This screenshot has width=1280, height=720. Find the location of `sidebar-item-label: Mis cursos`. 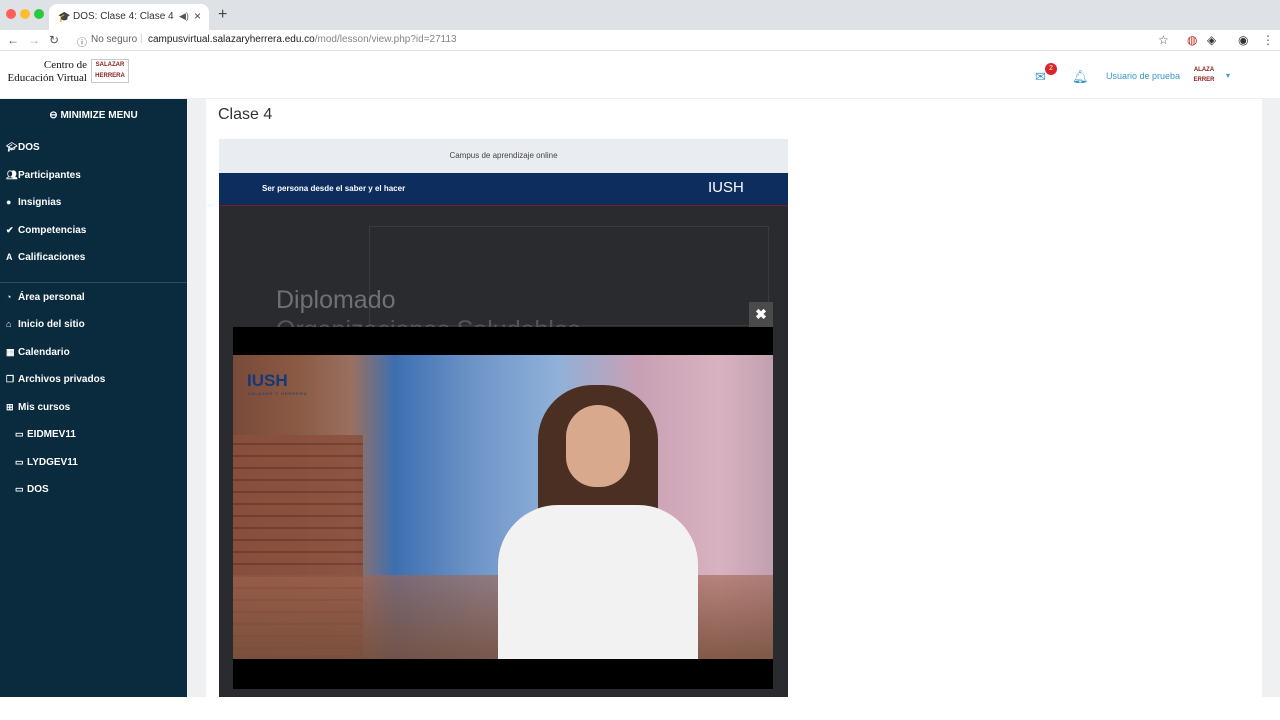

sidebar-item-label: Mis cursos is located at coordinates (44, 407).